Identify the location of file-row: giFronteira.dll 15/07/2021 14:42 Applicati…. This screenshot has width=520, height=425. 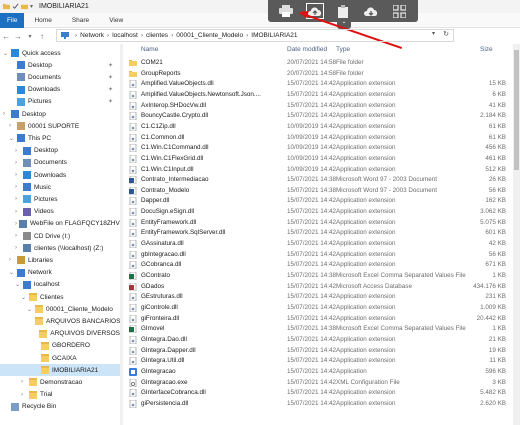
(319, 319).